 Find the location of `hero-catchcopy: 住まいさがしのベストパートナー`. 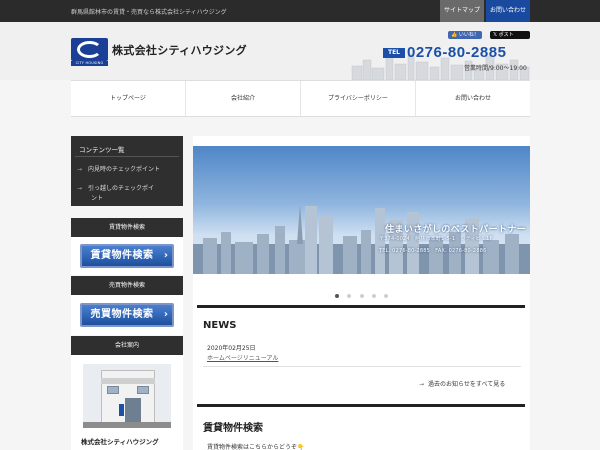

hero-catchcopy: 住まいさがしのベストパートナー is located at coordinates (456, 230).